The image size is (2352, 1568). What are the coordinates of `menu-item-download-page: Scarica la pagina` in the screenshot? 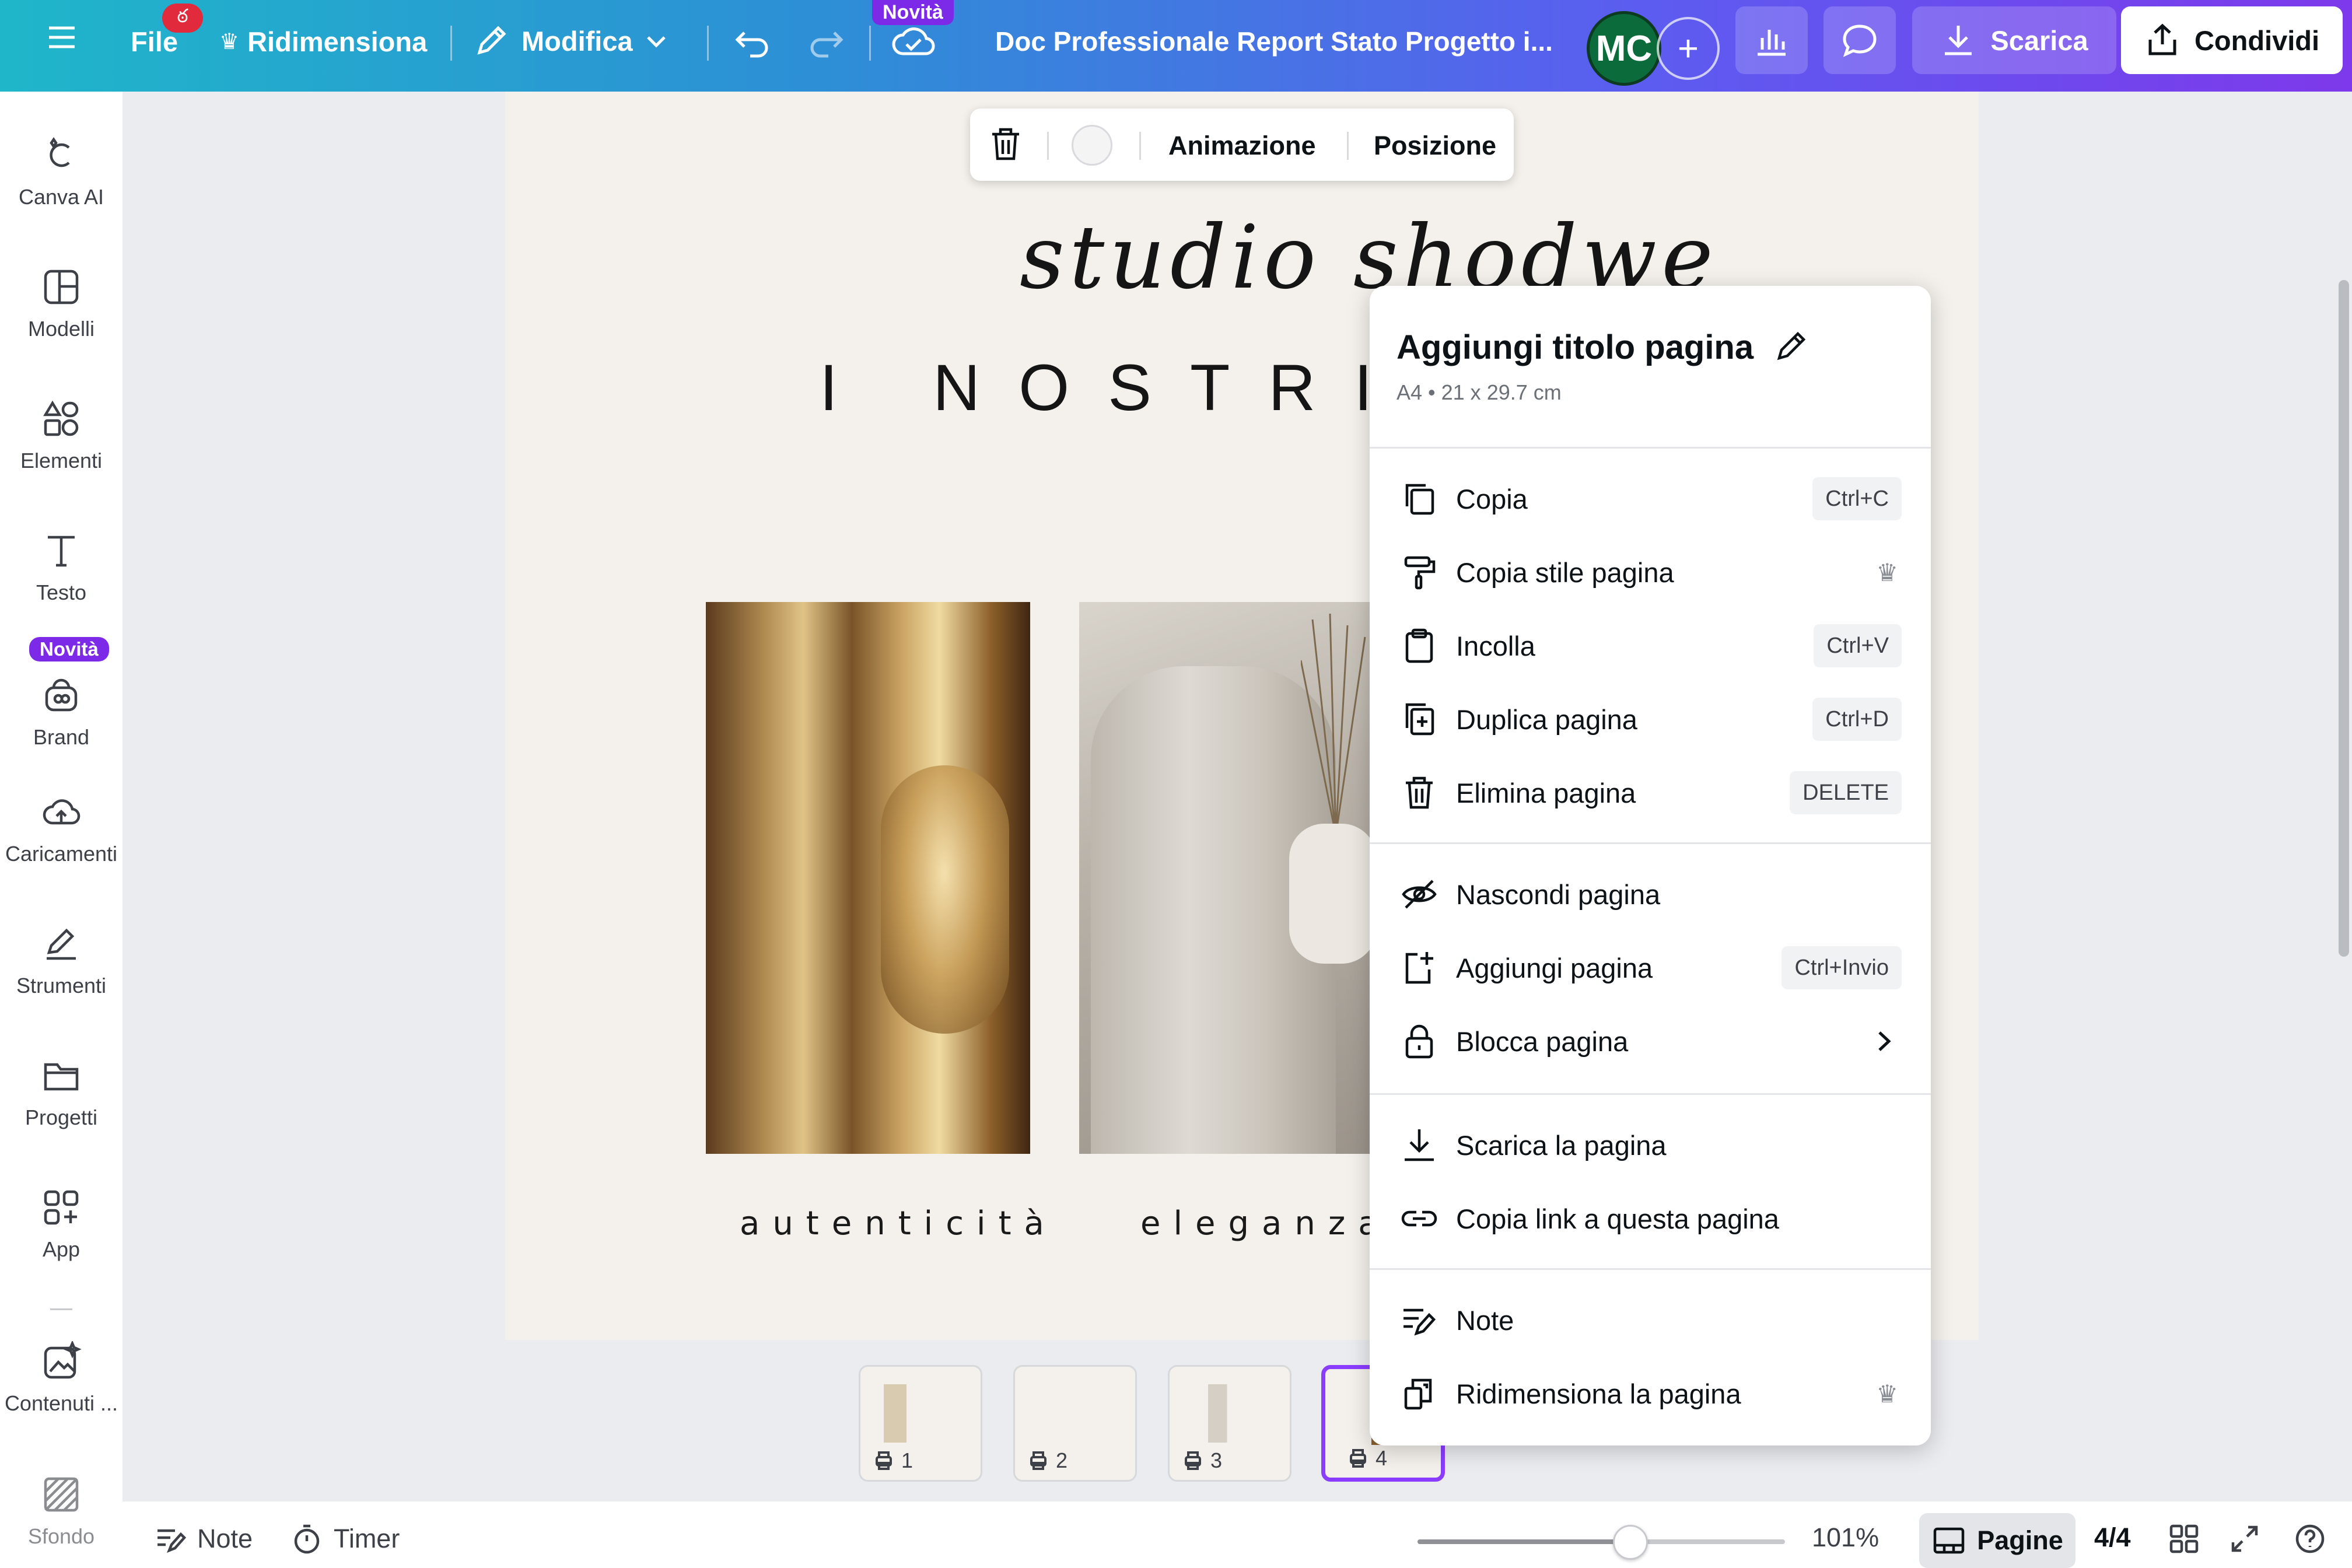 It's located at (1650, 1145).